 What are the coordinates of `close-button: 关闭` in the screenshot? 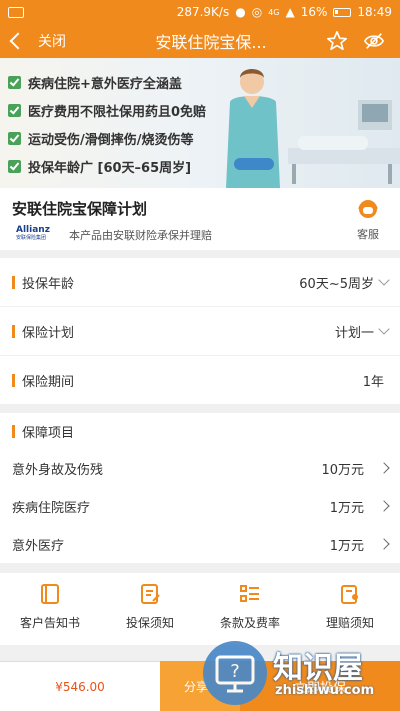 It's located at (55, 41).